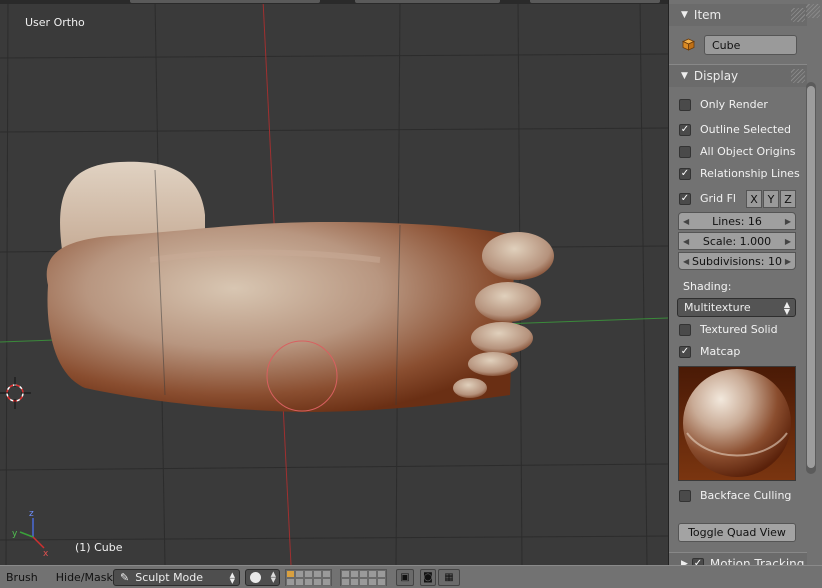 The image size is (822, 588). I want to click on grid-lines-value: Lines: 16, so click(737, 221).